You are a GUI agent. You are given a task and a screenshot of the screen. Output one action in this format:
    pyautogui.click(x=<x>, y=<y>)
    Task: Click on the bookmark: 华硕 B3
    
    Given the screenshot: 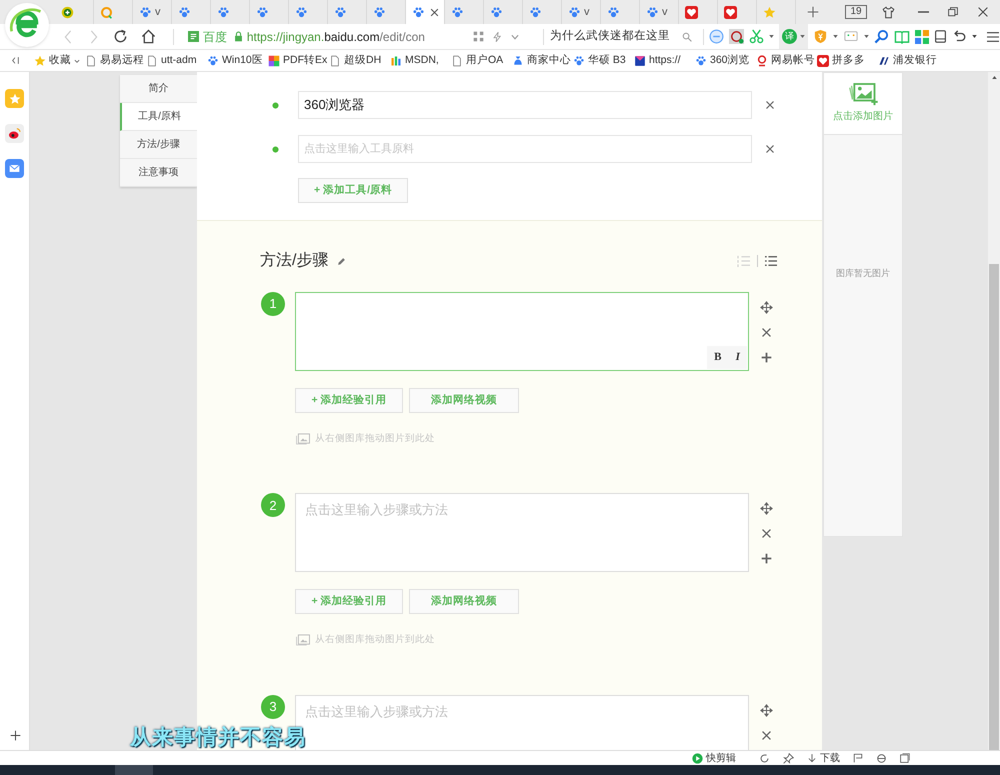 What is the action you would take?
    pyautogui.click(x=603, y=60)
    